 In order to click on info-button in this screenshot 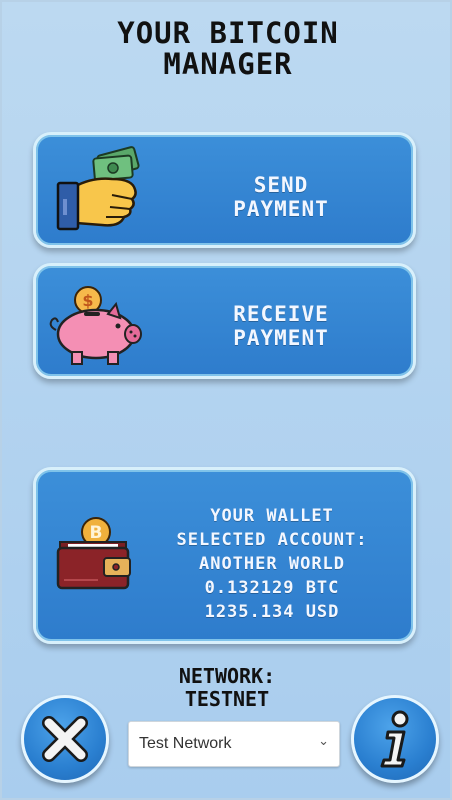, I will do `click(395, 739)`.